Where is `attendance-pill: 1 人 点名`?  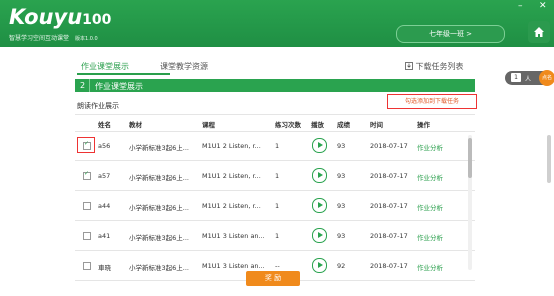 attendance-pill: 1 人 点名 is located at coordinates (529, 78).